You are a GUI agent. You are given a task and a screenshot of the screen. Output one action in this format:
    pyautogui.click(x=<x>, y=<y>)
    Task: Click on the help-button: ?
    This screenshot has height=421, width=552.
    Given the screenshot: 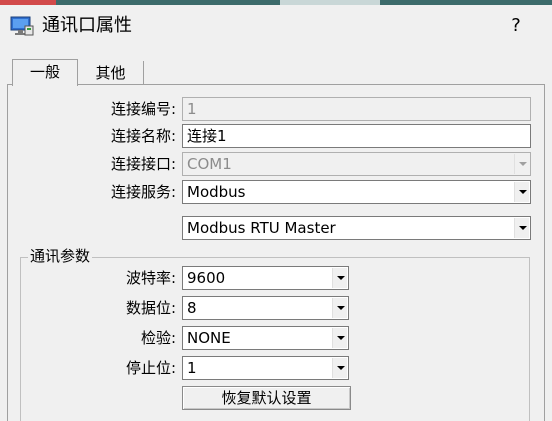 What is the action you would take?
    pyautogui.click(x=516, y=26)
    